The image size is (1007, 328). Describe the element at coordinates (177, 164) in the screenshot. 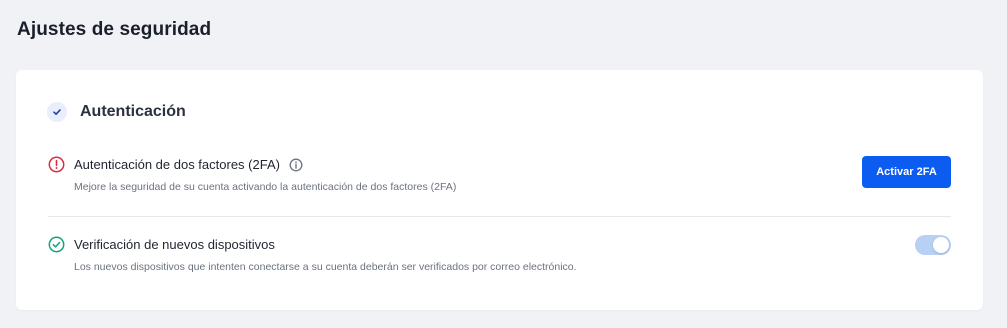

I see `two-factor-title: Autenticación de dos factores (2FA)` at that location.